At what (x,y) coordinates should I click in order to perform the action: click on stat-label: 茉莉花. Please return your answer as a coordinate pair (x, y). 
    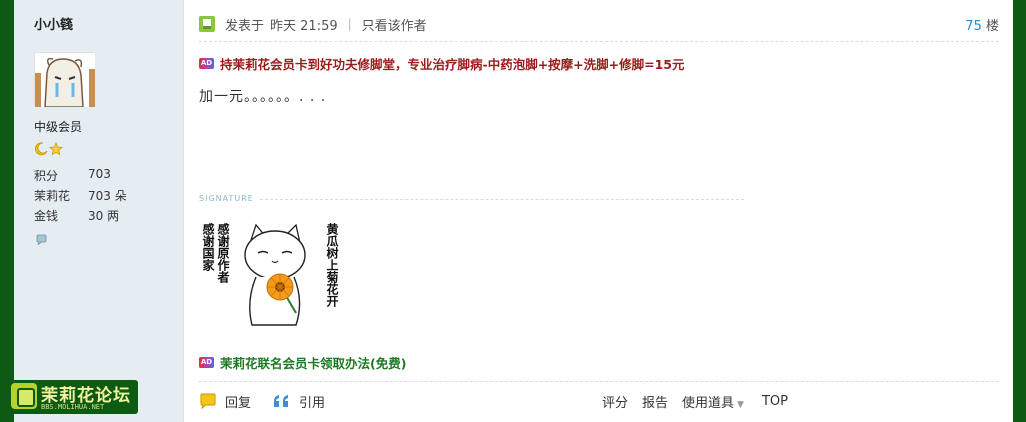
    Looking at the image, I should click on (52, 196).